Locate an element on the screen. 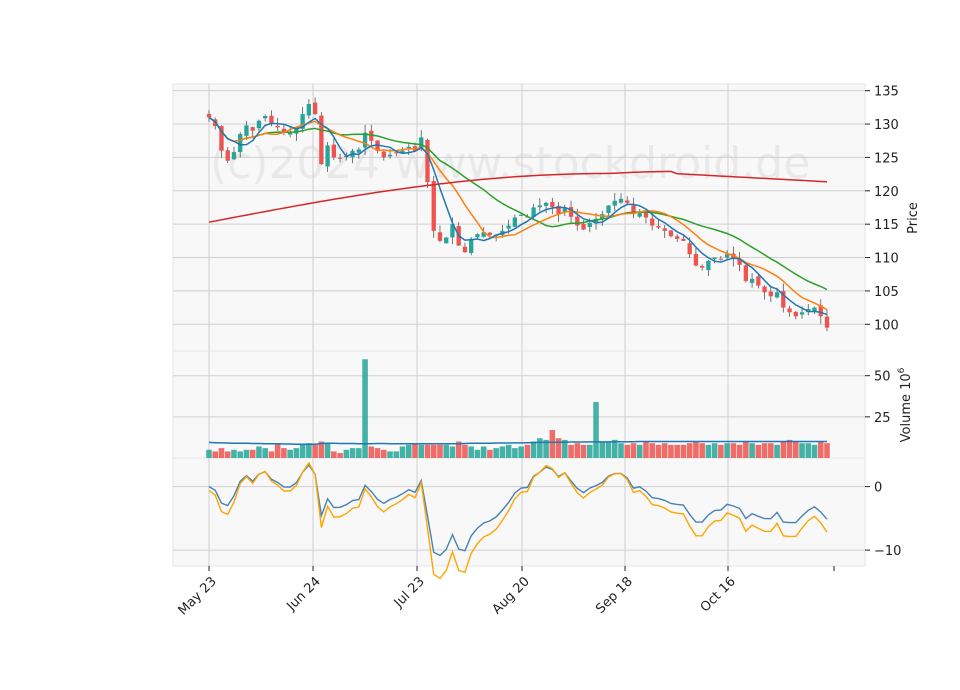  price-tick-label: 130 is located at coordinates (886, 125).